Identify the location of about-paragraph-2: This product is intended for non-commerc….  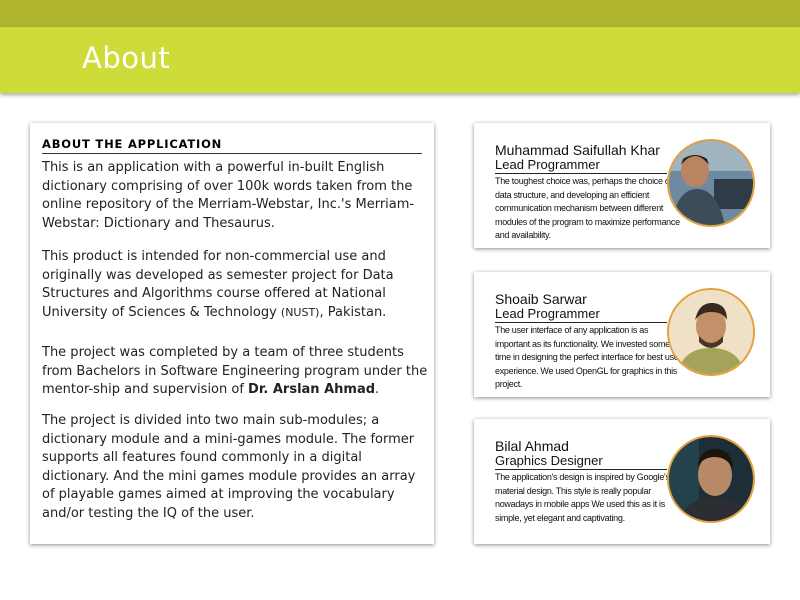
(235, 285).